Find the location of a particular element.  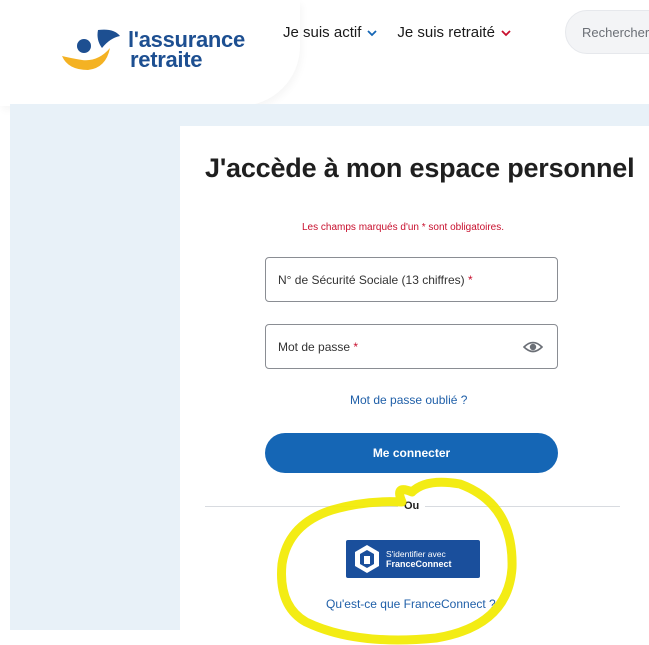

logo-line-2: retraite is located at coordinates (166, 59).